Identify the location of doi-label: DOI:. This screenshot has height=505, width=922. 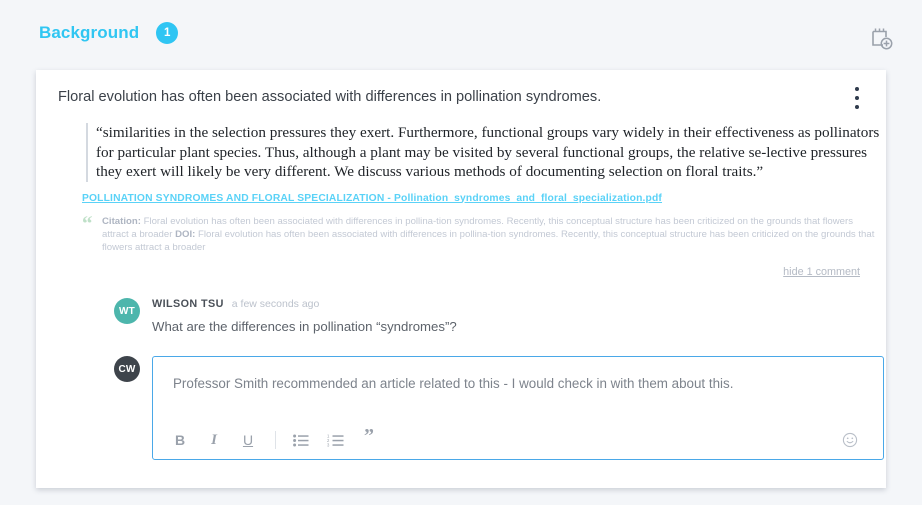
(185, 234).